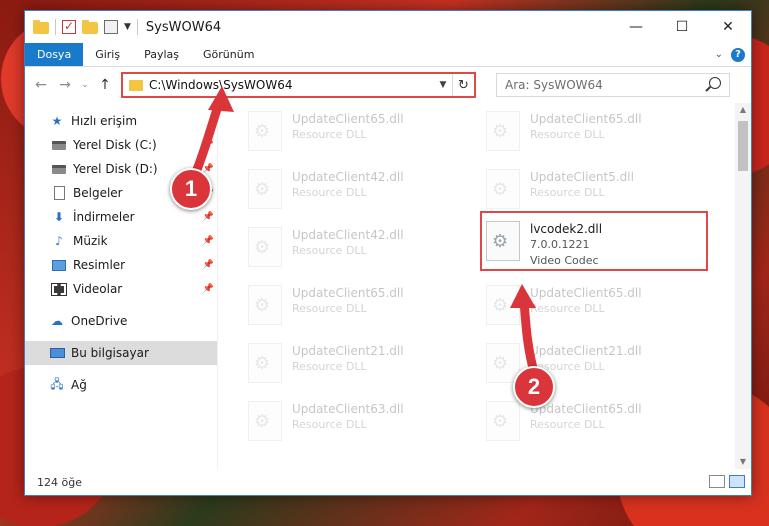 Image resolution: width=769 pixels, height=526 pixels. I want to click on status-bar: 124 öğe, so click(388, 482).